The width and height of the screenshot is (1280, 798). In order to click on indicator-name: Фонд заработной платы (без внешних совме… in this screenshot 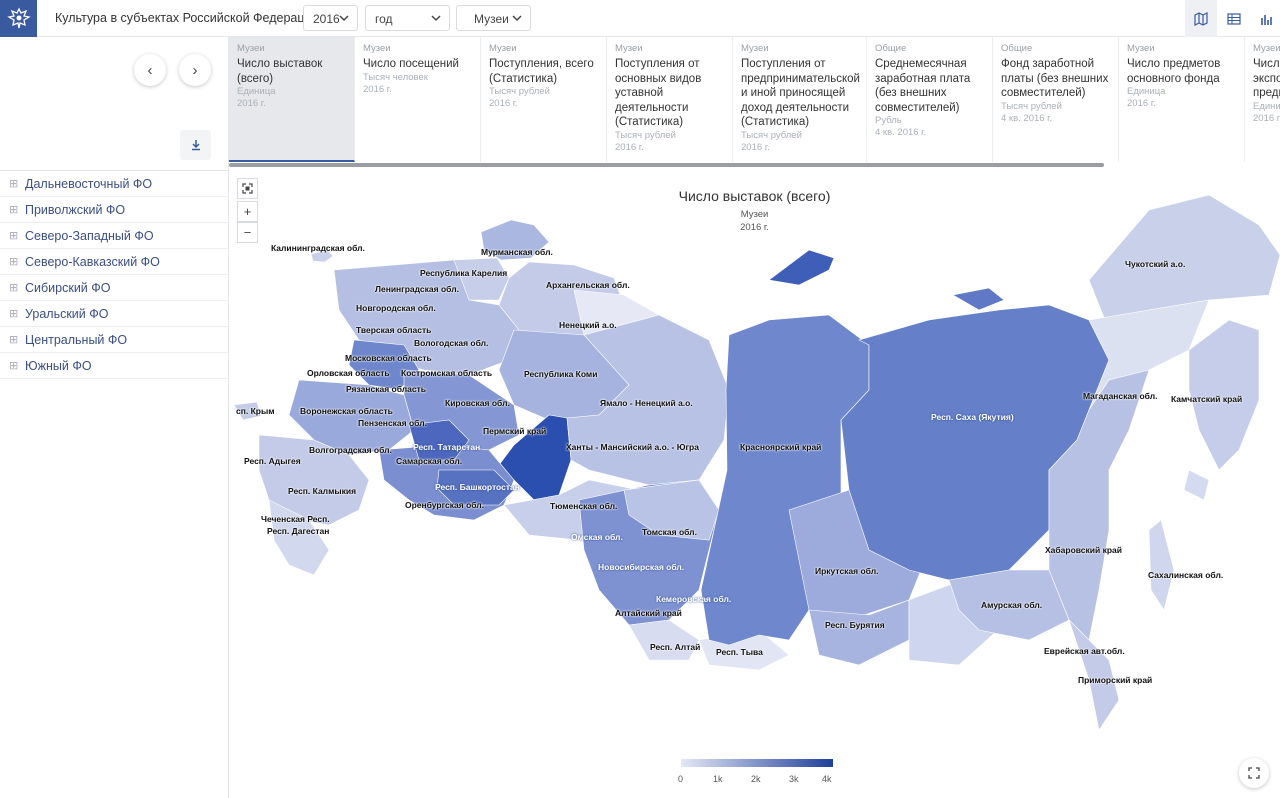, I will do `click(1055, 78)`.